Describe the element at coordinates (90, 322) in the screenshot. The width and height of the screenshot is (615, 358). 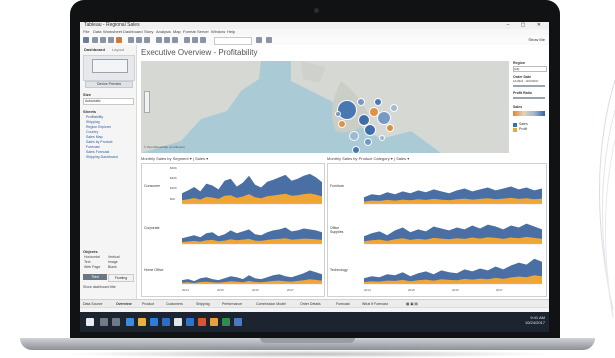
I see `start-icon` at that location.